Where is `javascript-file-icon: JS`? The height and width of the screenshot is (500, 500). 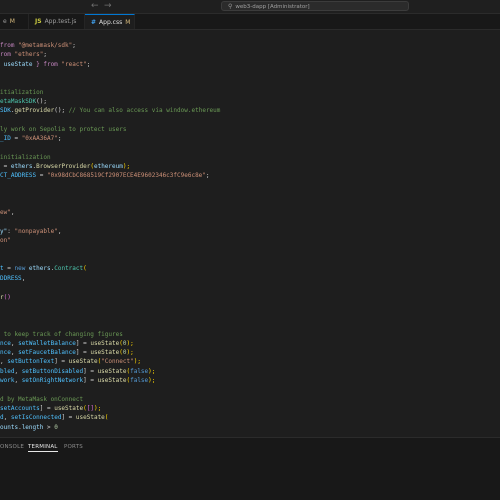
javascript-file-icon: JS is located at coordinates (38, 21).